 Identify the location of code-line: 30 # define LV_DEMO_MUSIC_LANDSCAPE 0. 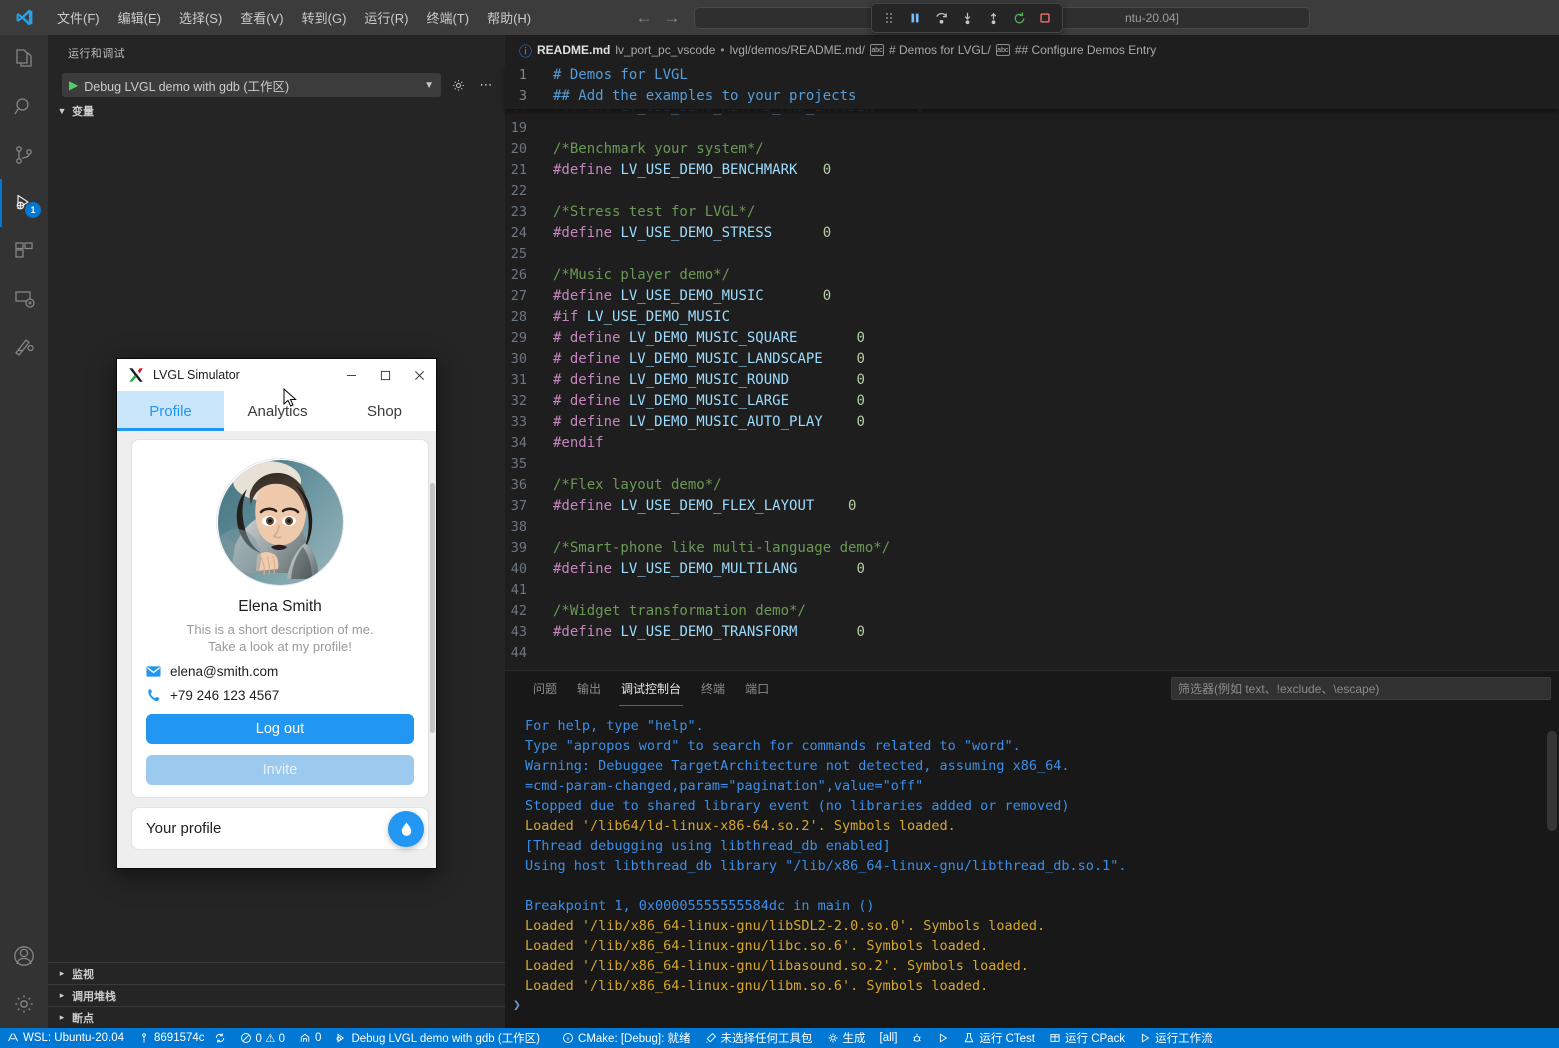
(1032, 359).